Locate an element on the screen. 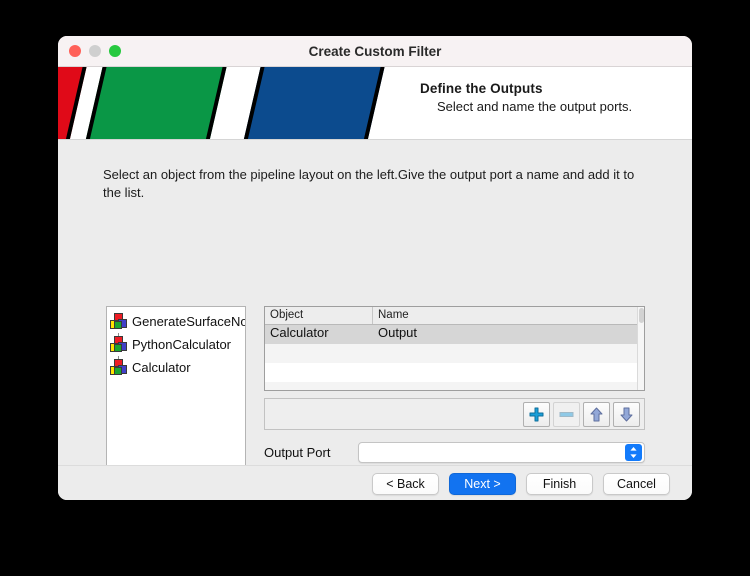 The height and width of the screenshot is (576, 750). minus-icon is located at coordinates (566, 414).